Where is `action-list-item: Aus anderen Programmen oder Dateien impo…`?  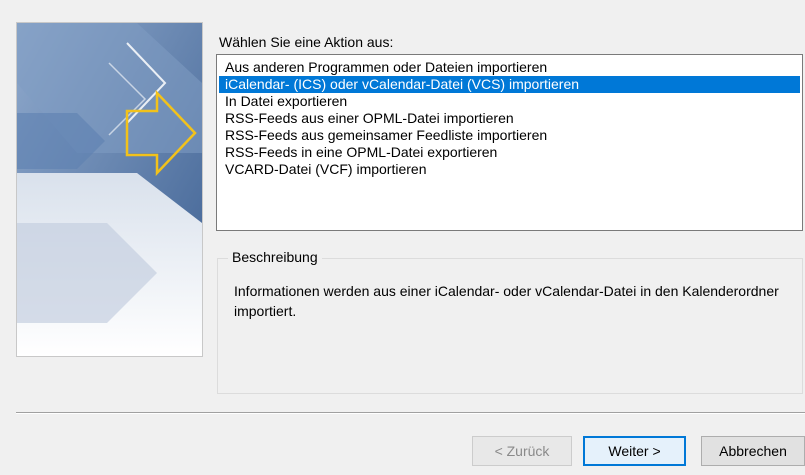
action-list-item: Aus anderen Programmen oder Dateien impo… is located at coordinates (509, 67).